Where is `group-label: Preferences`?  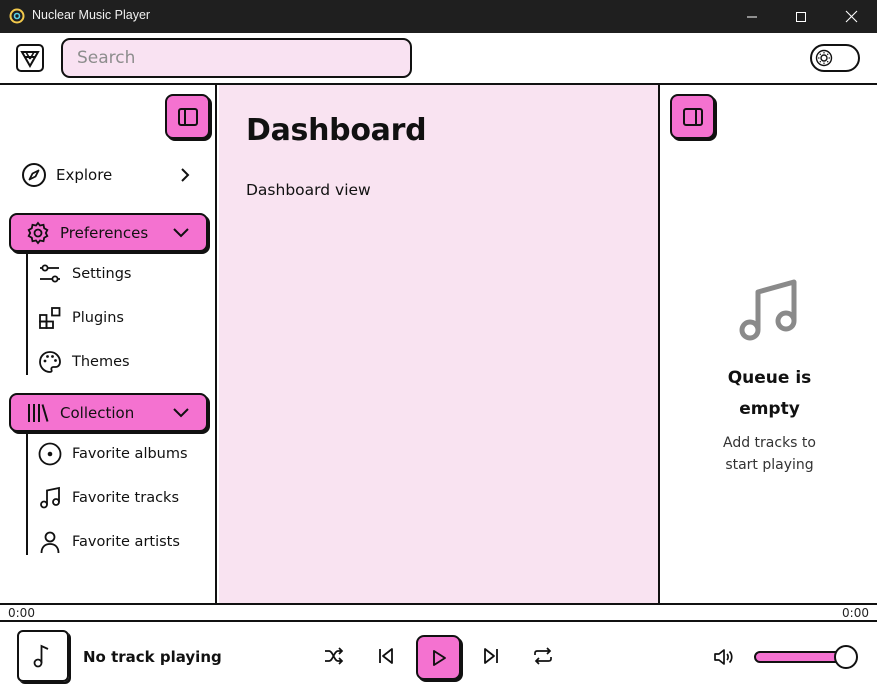
group-label: Preferences is located at coordinates (104, 232).